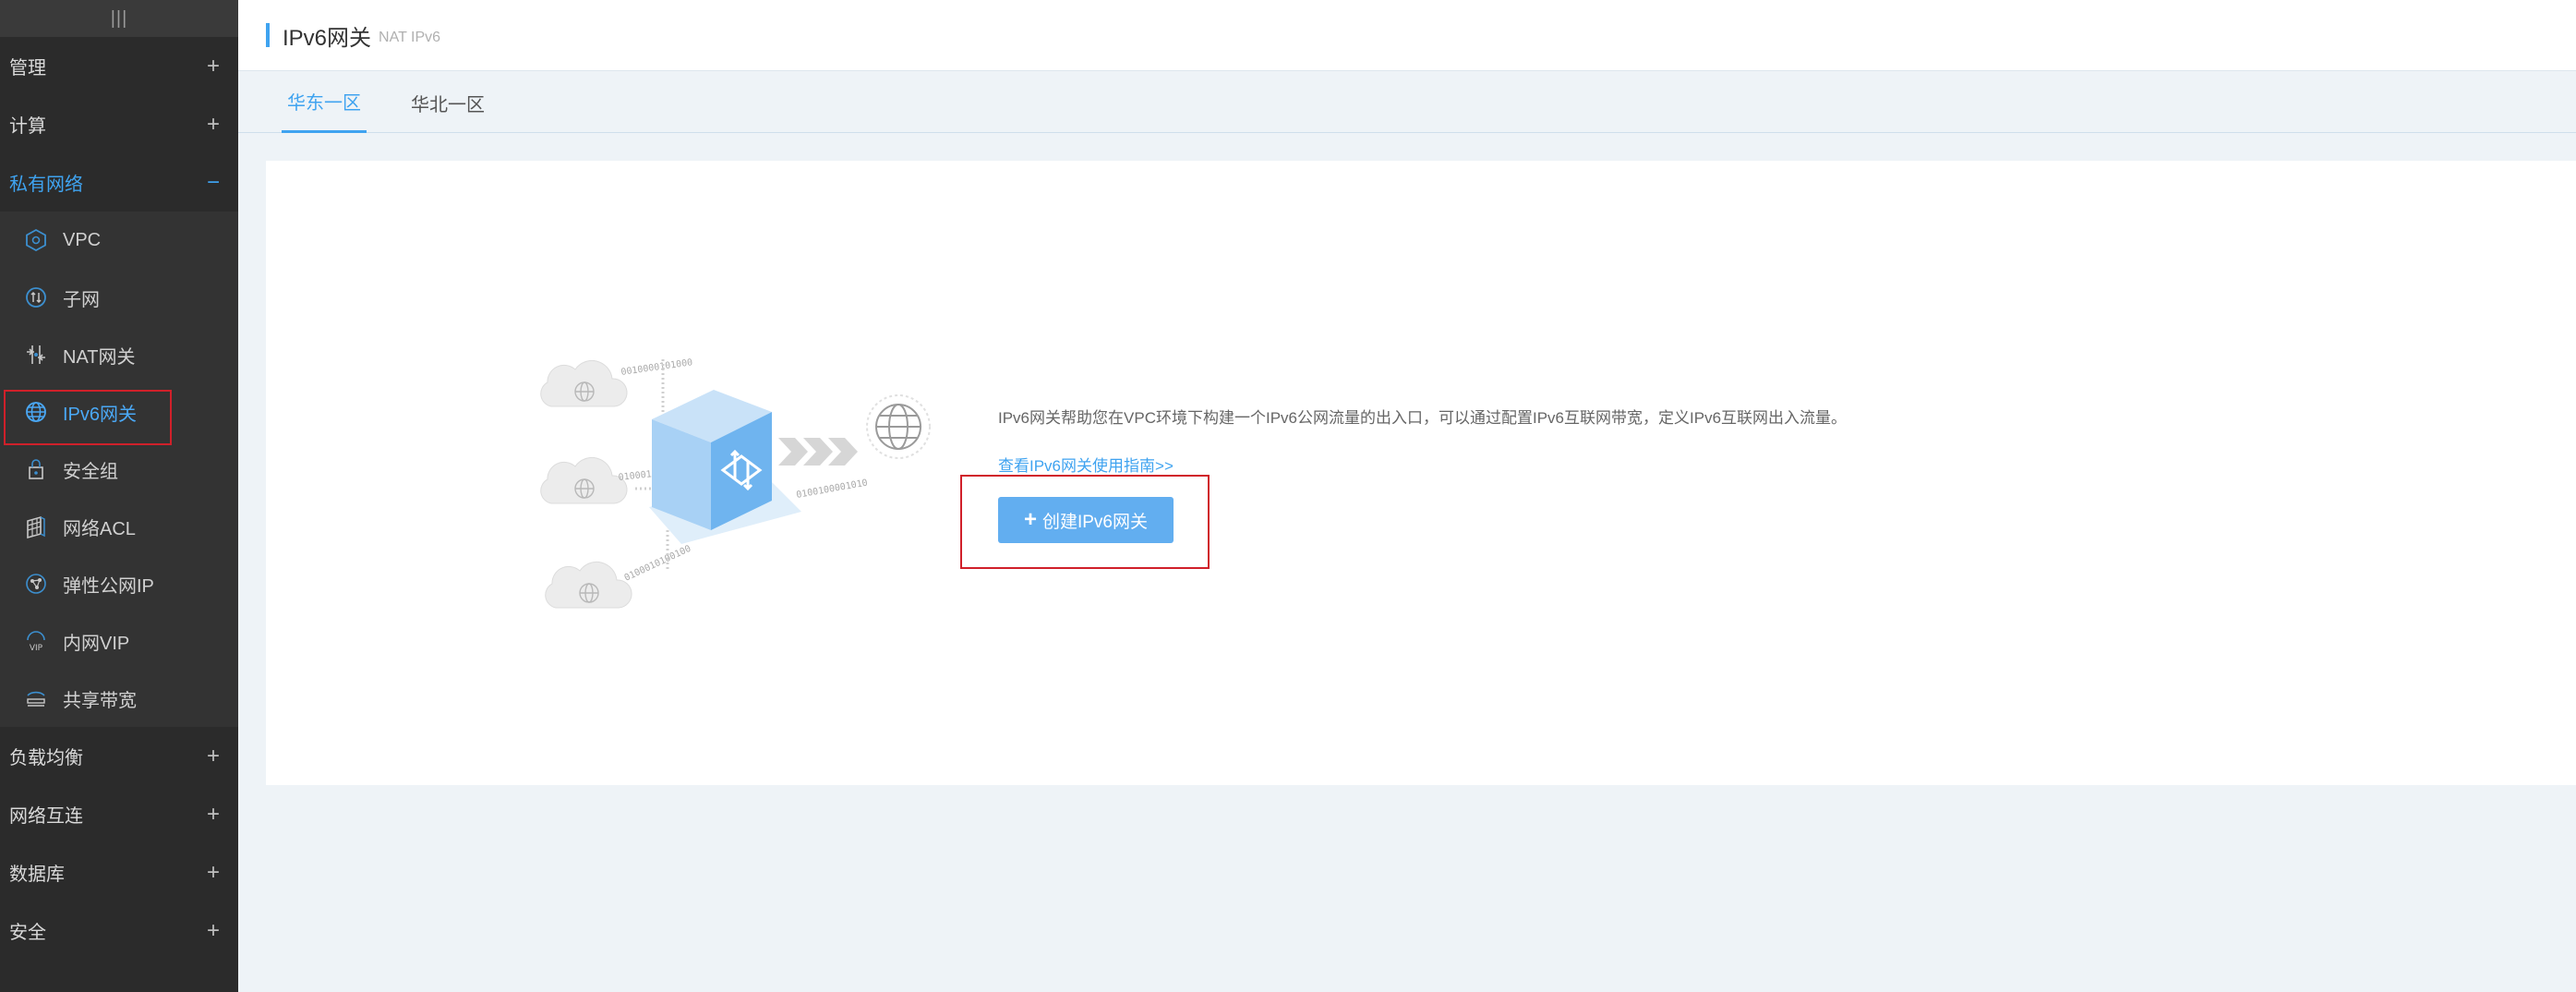 The image size is (2576, 992). I want to click on create-button-highlight-box, so click(1085, 522).